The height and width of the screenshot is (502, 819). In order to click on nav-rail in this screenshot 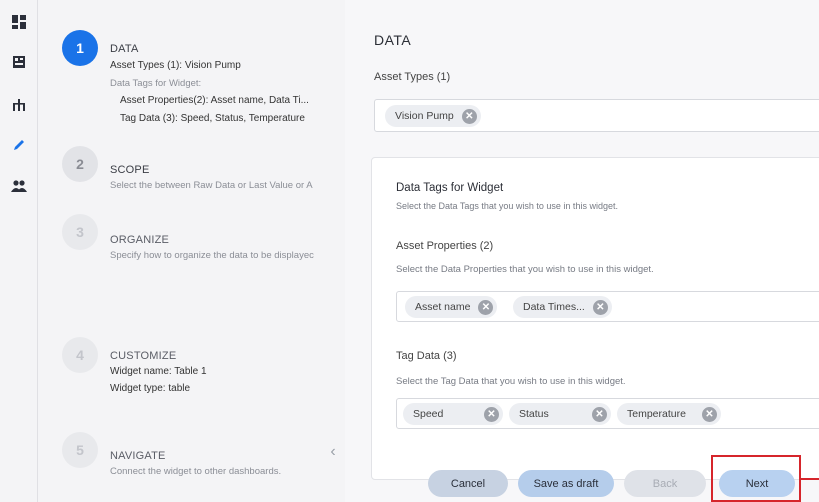, I will do `click(19, 251)`.